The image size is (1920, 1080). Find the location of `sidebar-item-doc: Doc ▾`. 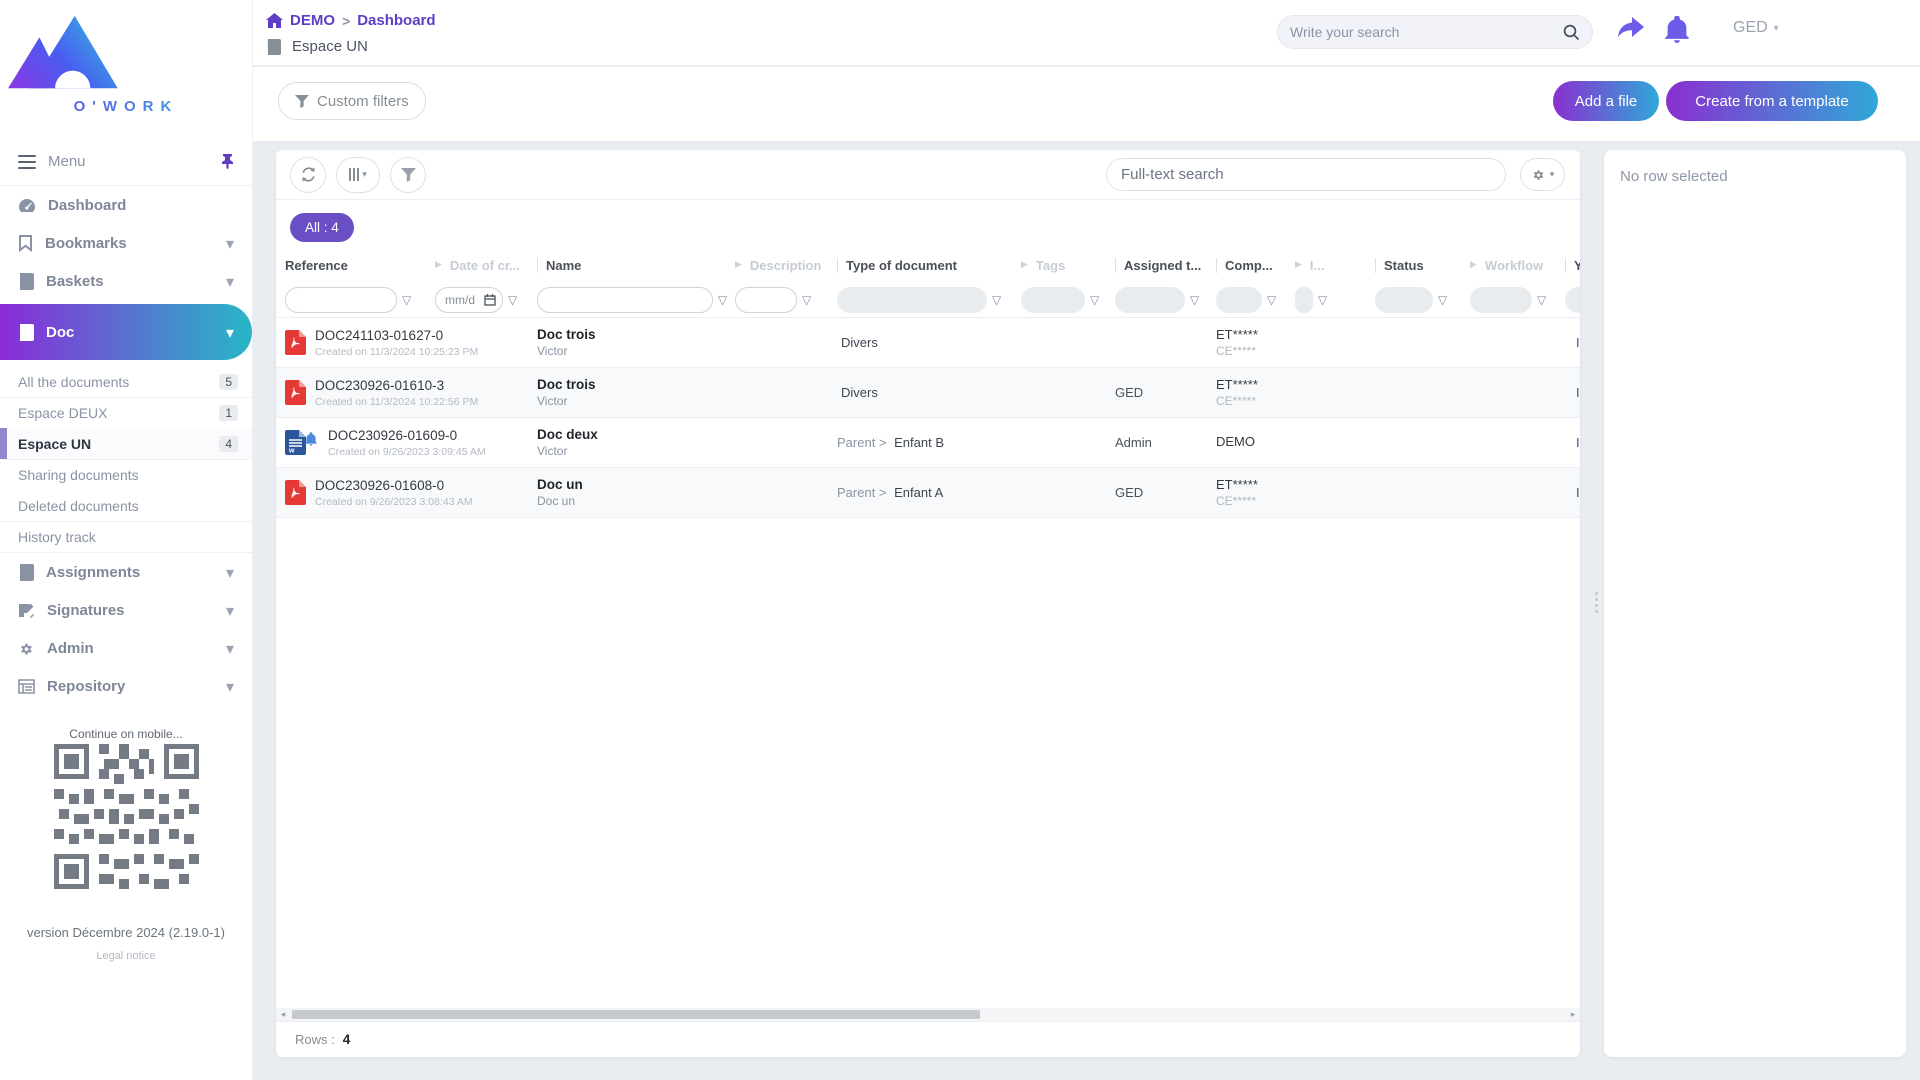

sidebar-item-doc: Doc ▾ is located at coordinates (126, 332).